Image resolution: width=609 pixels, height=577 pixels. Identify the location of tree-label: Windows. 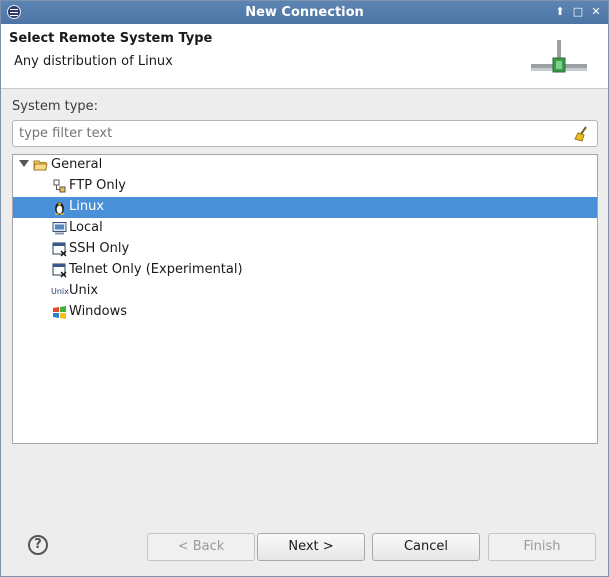
(98, 311).